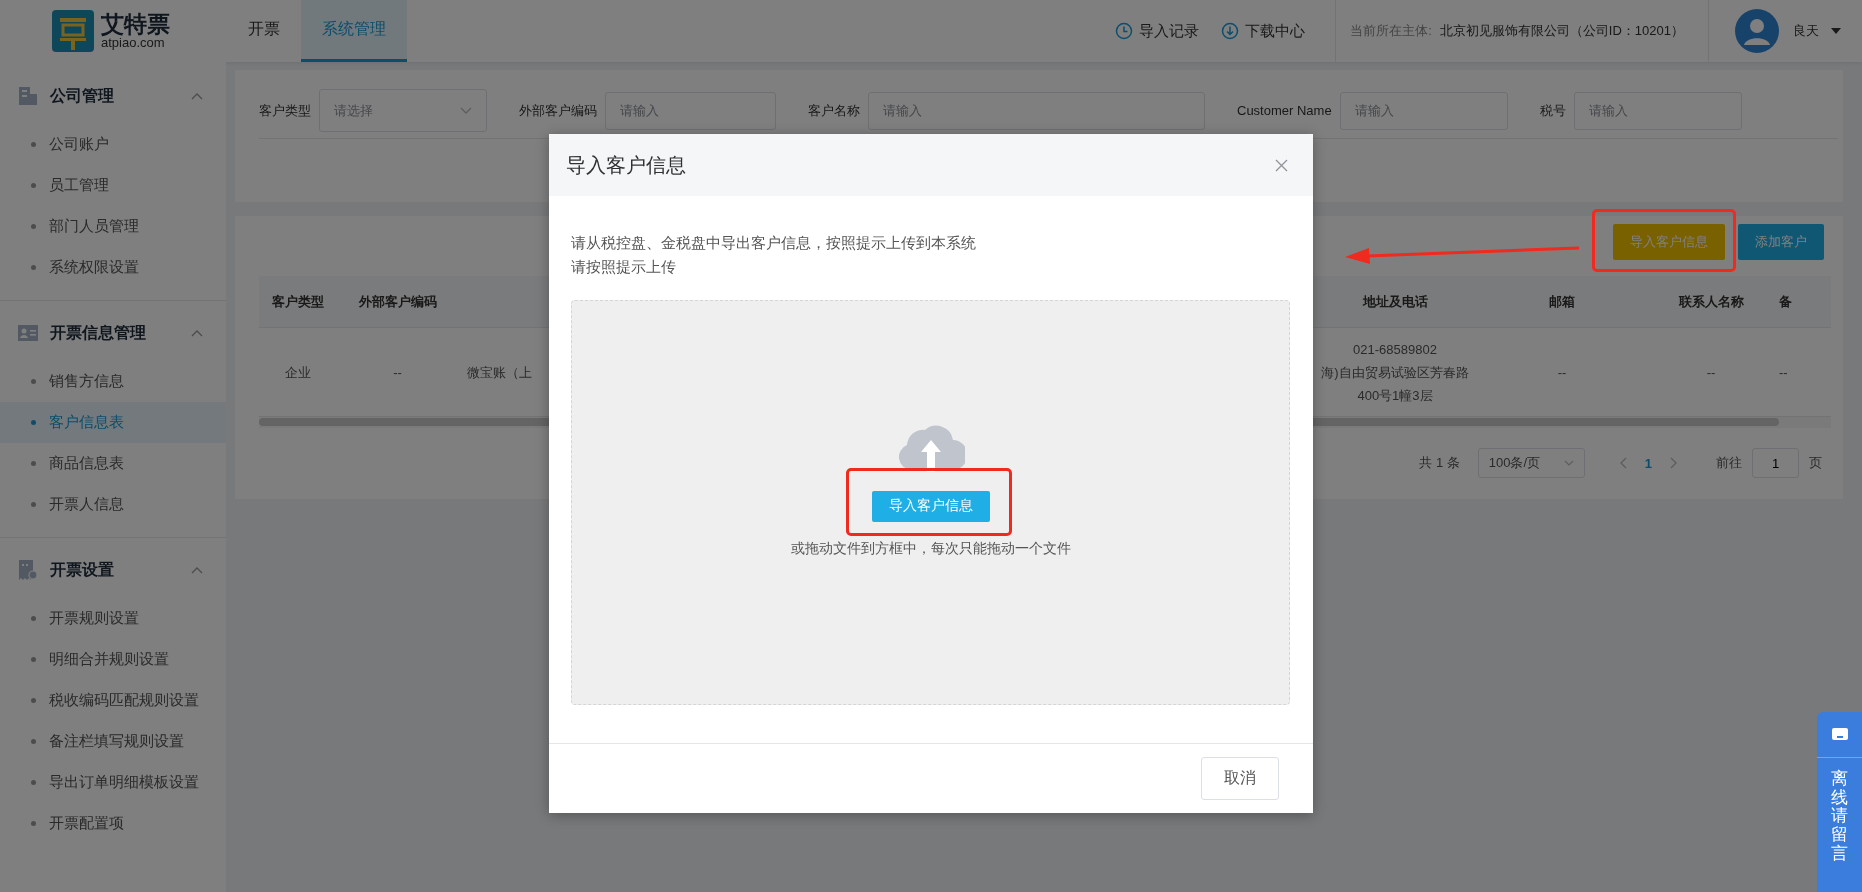  Describe the element at coordinates (113, 618) in the screenshot. I see `sidebar-item: 开票规则设置` at that location.